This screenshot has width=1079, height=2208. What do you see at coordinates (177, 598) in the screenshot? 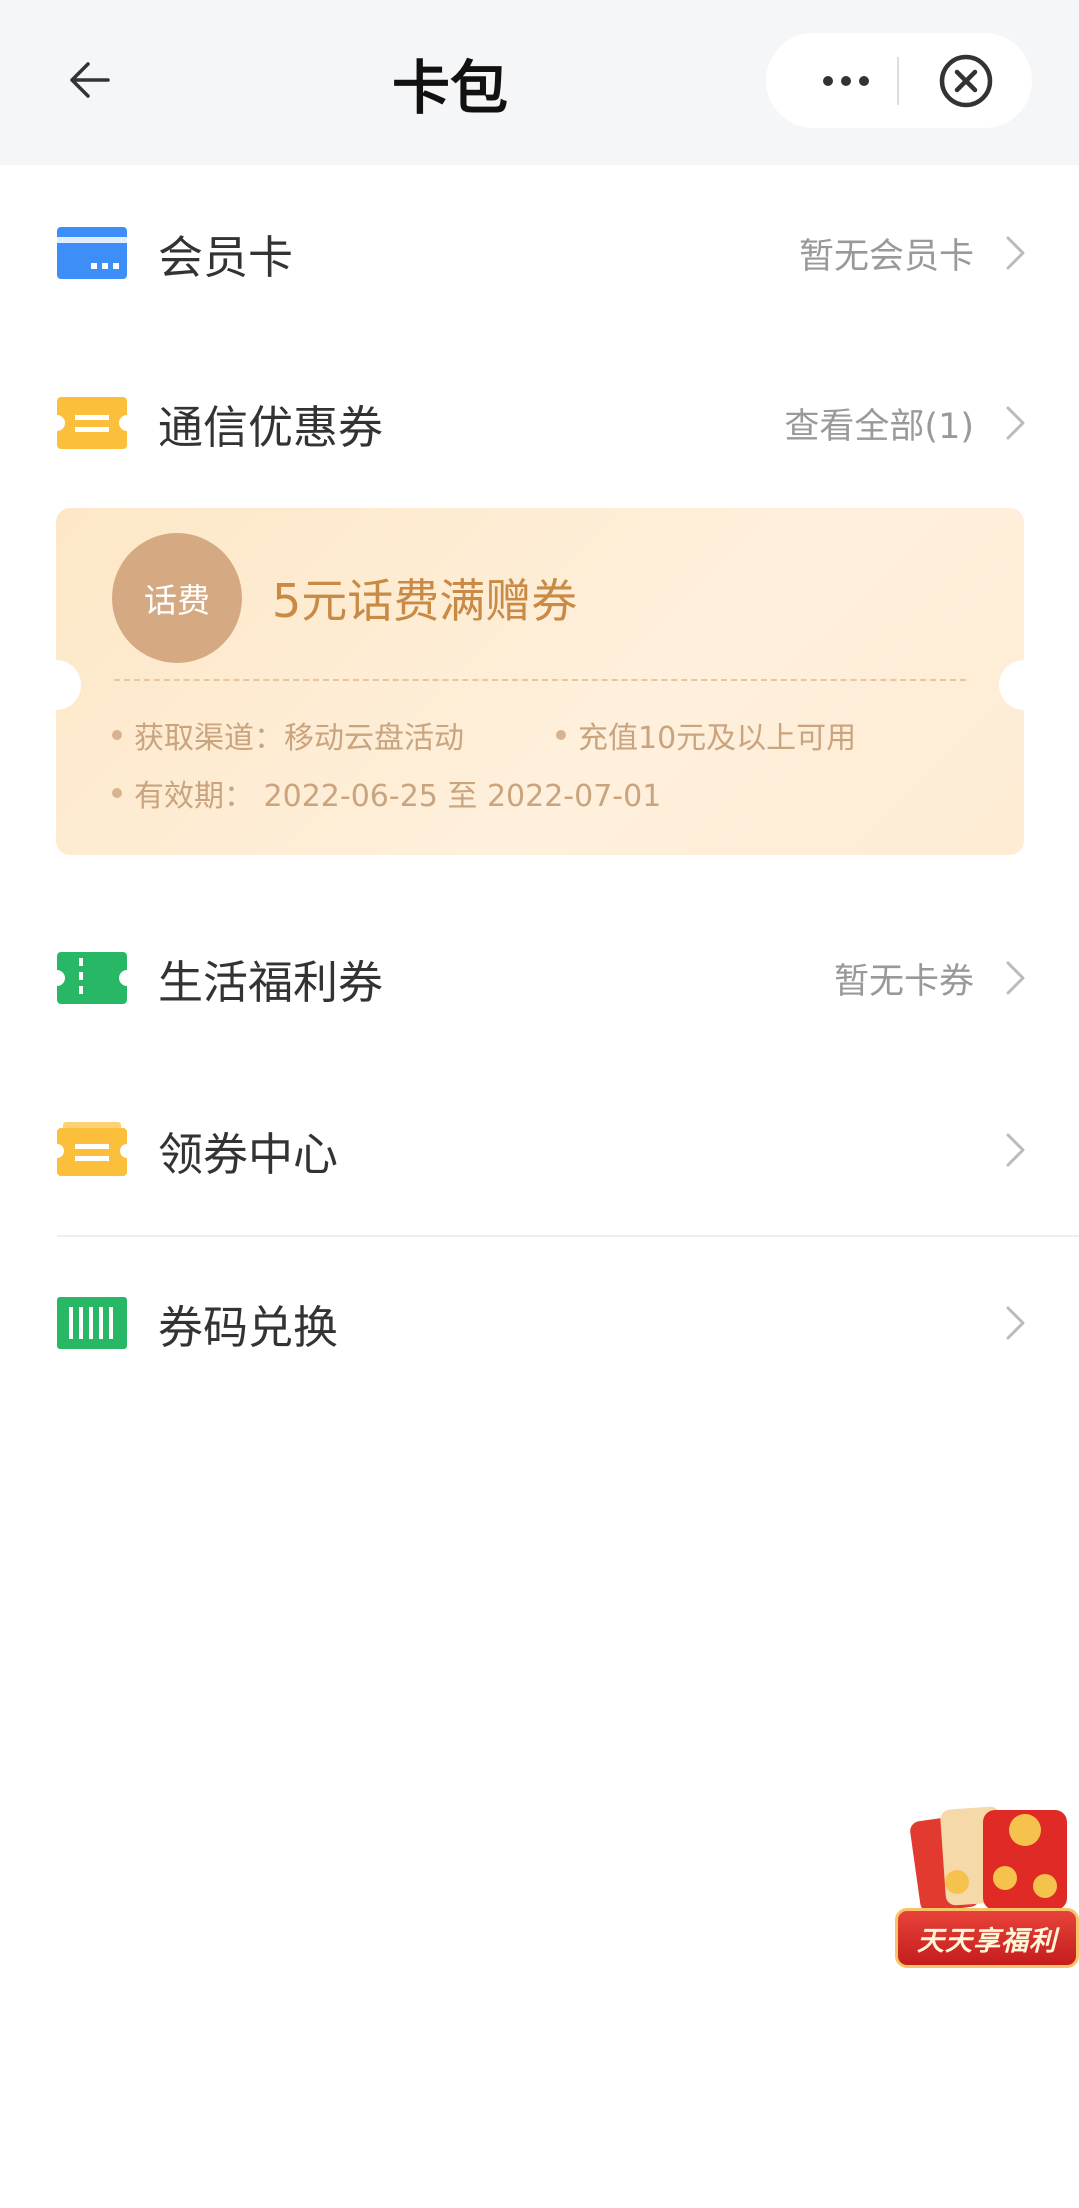
I see `coupon-badge: 话费` at bounding box center [177, 598].